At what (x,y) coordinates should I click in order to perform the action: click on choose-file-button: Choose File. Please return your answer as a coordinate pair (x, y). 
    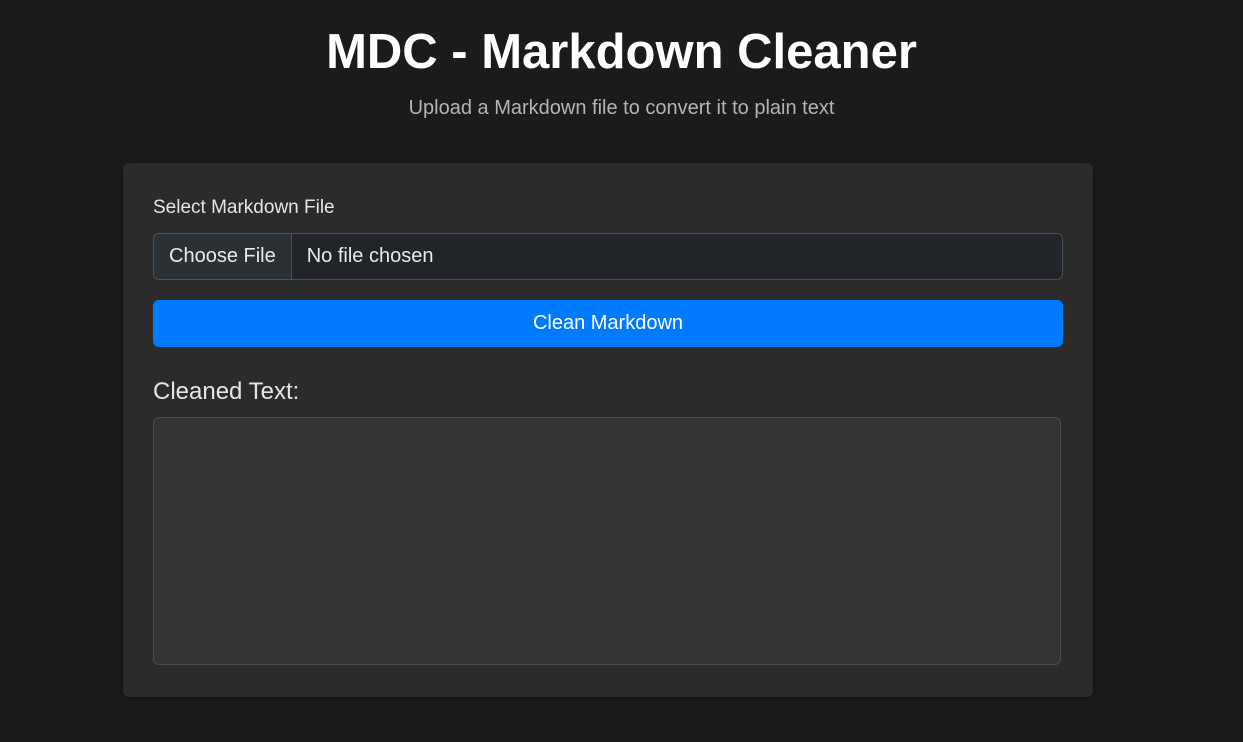
    Looking at the image, I should click on (223, 256).